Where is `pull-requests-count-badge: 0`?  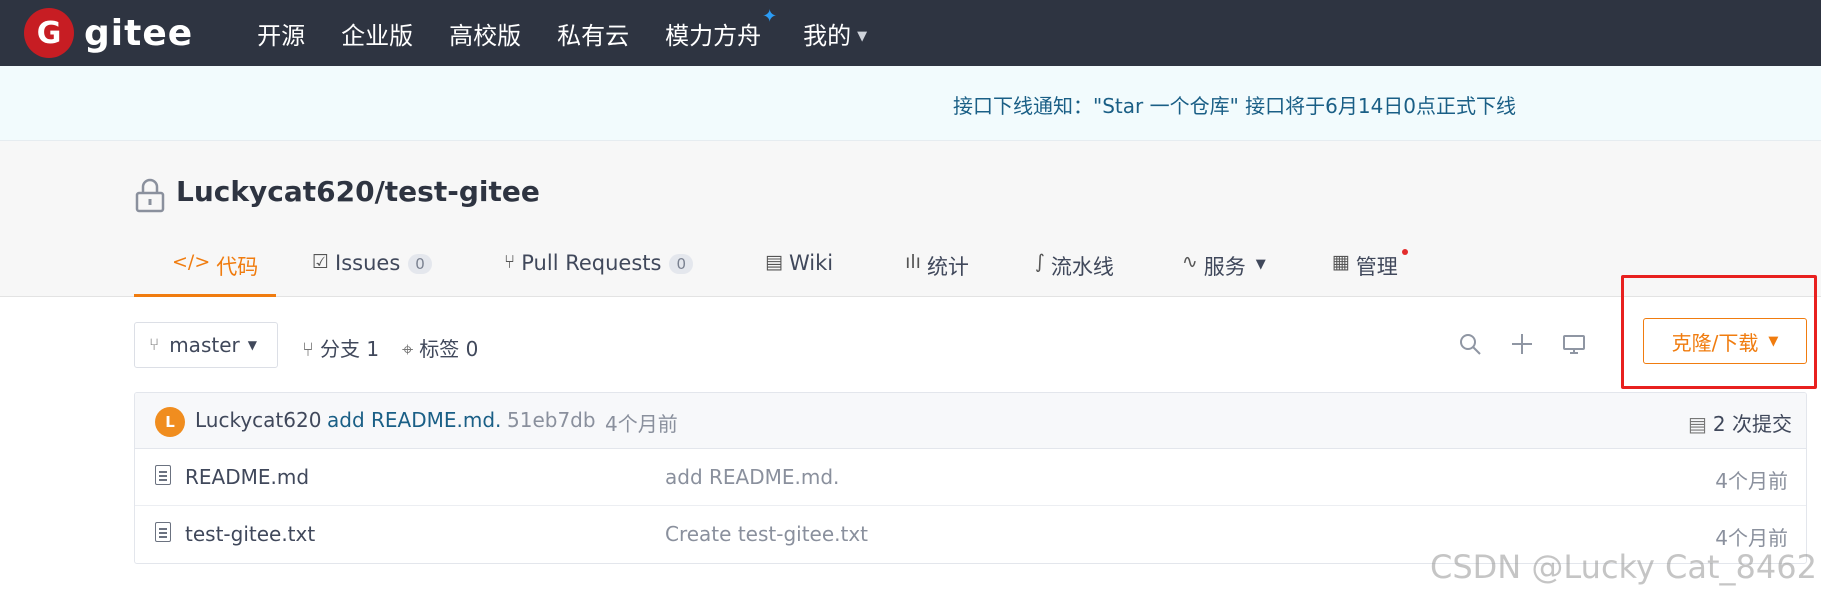 pull-requests-count-badge: 0 is located at coordinates (681, 264).